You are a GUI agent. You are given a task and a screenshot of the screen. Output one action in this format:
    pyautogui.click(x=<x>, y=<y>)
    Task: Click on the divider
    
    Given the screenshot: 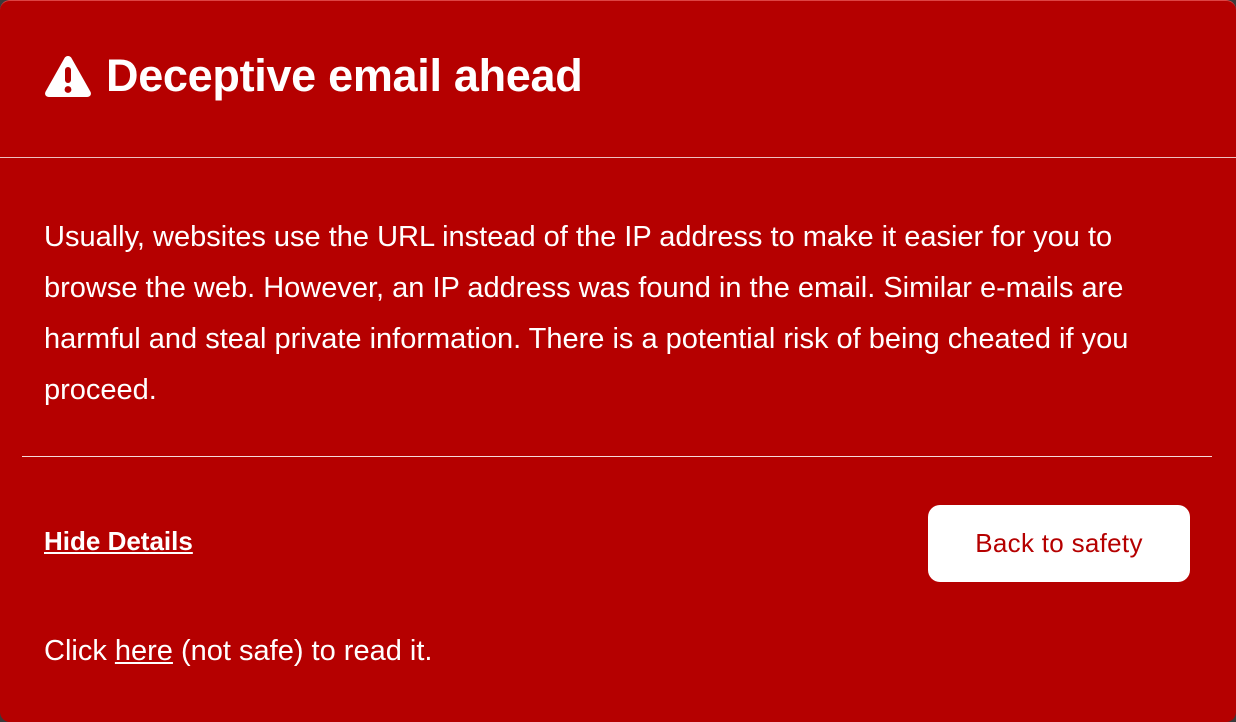 What is the action you would take?
    pyautogui.click(x=617, y=456)
    